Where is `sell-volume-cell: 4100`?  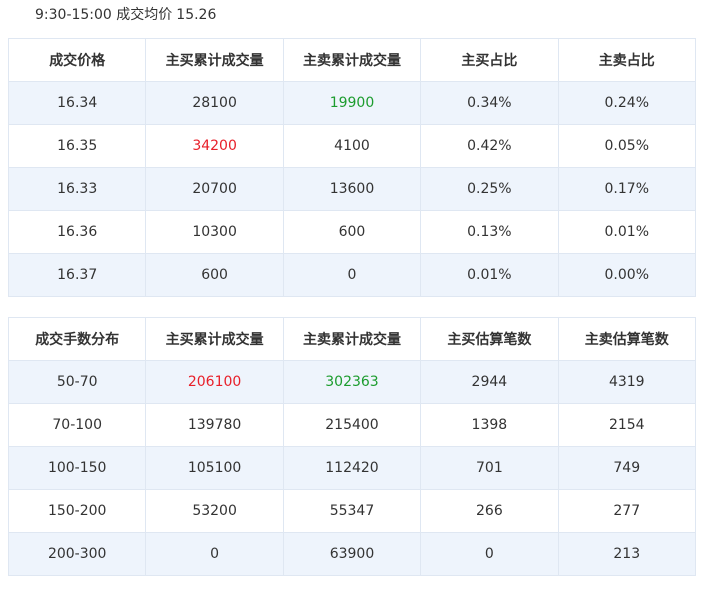
sell-volume-cell: 4100 is located at coordinates (352, 146).